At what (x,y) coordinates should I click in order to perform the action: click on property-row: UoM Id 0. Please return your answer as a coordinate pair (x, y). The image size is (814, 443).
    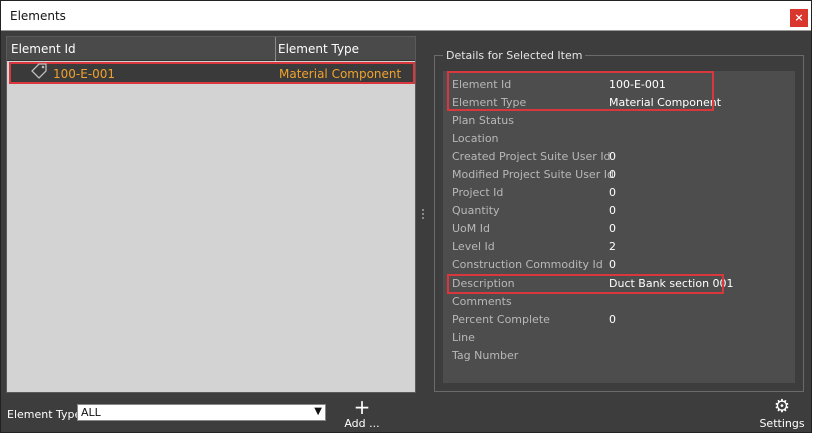
    Looking at the image, I should click on (619, 229).